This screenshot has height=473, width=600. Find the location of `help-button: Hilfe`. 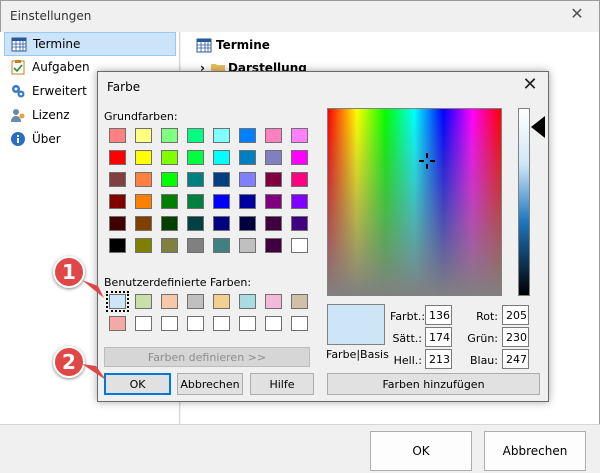

help-button: Hilfe is located at coordinates (282, 384).